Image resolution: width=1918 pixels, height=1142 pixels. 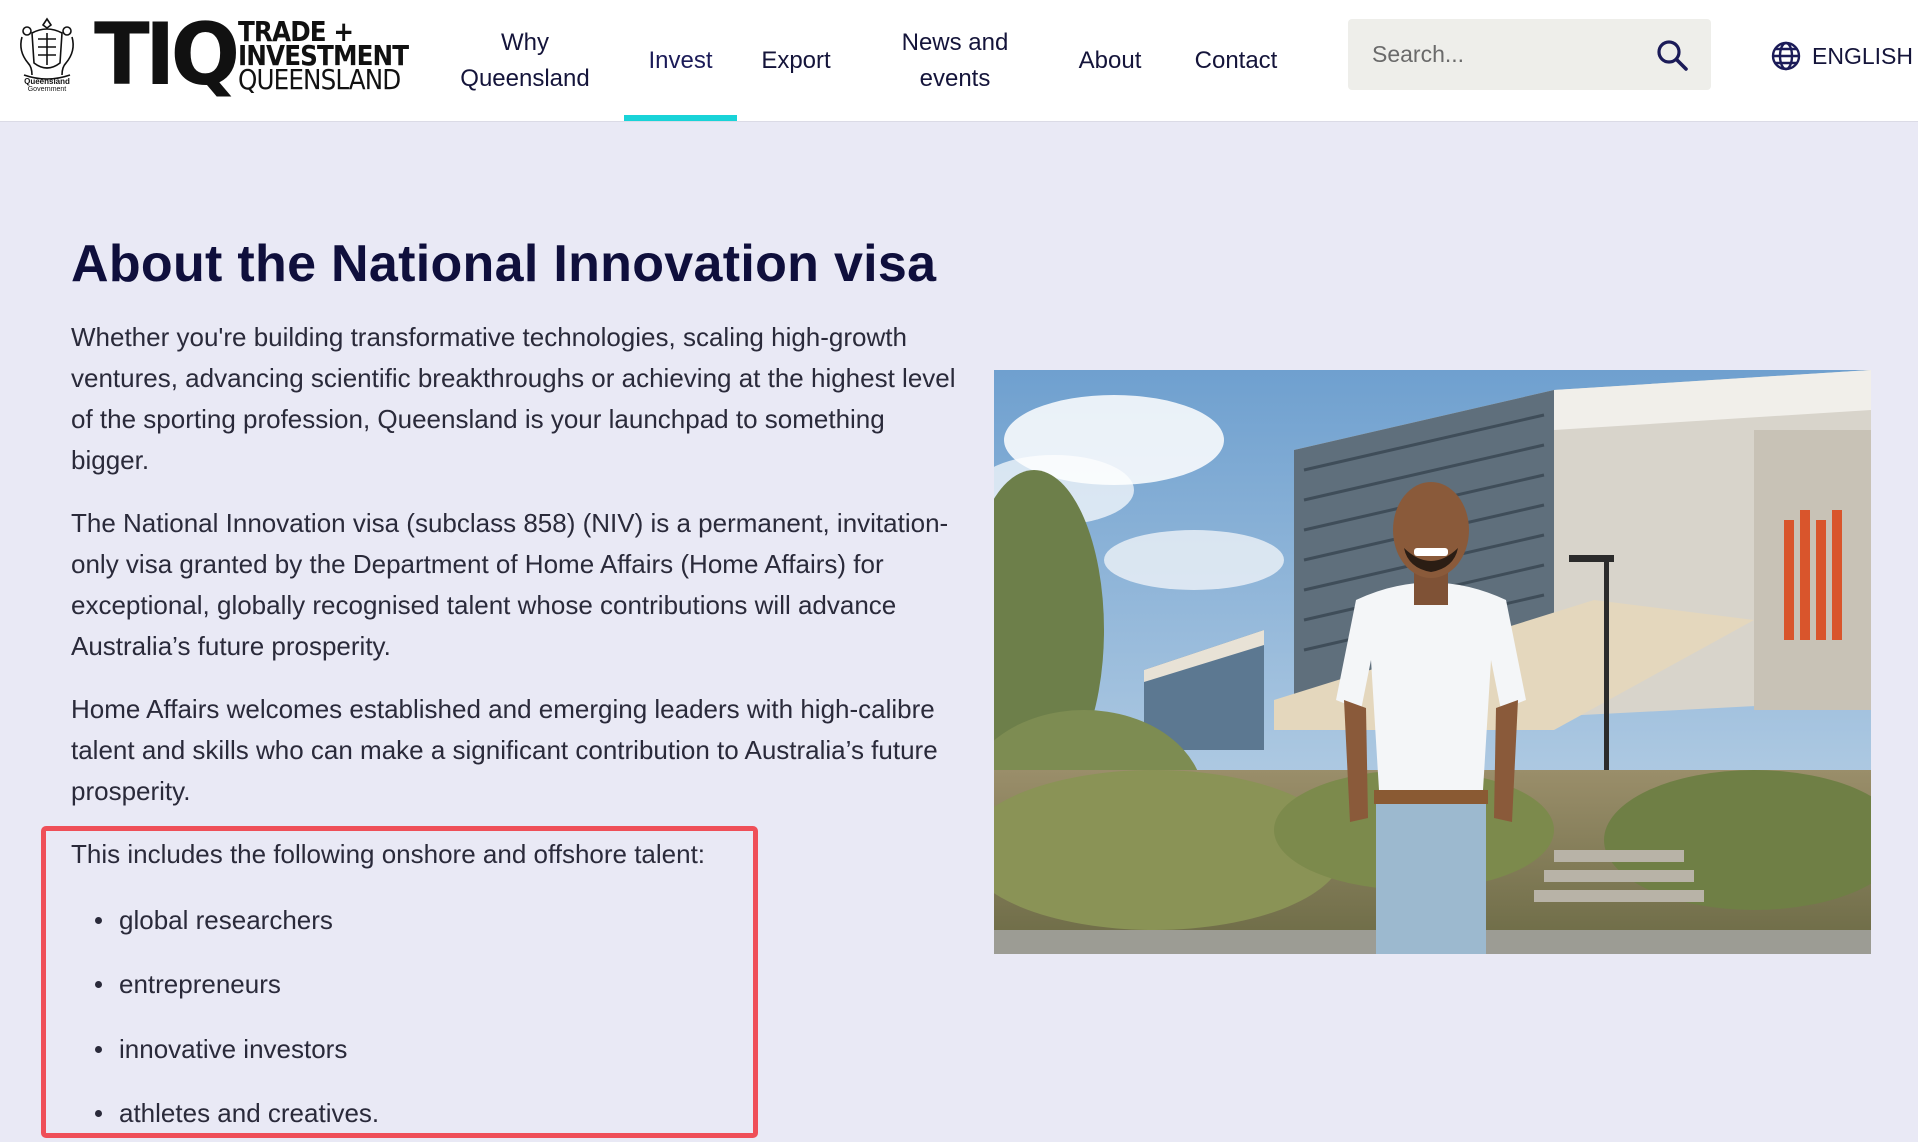 I want to click on nav-about: About, so click(x=1110, y=60).